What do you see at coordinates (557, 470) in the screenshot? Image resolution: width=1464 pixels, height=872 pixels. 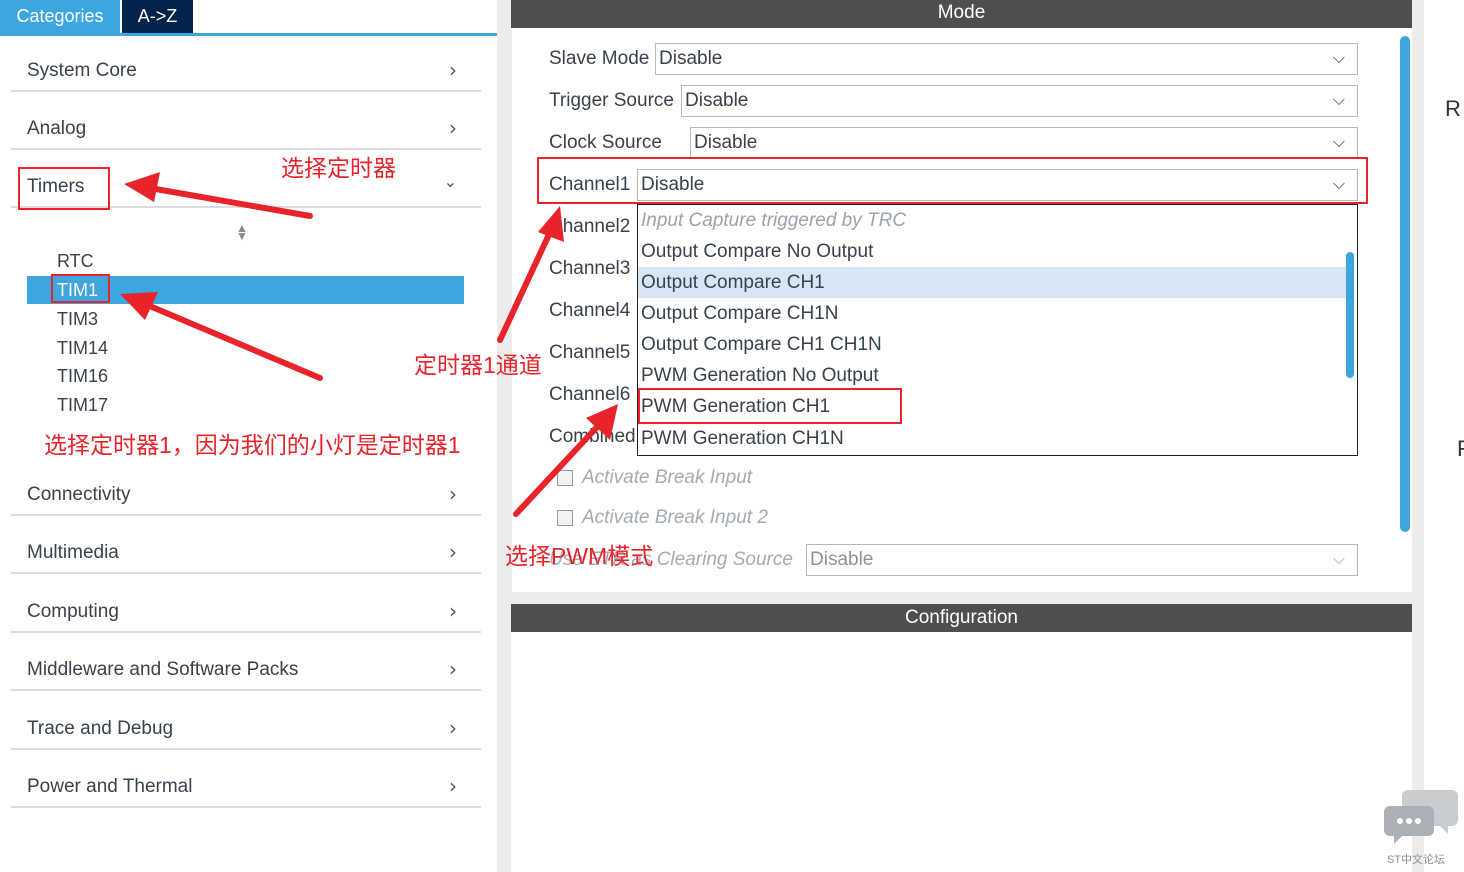 I see `arrow-to-pwm` at bounding box center [557, 470].